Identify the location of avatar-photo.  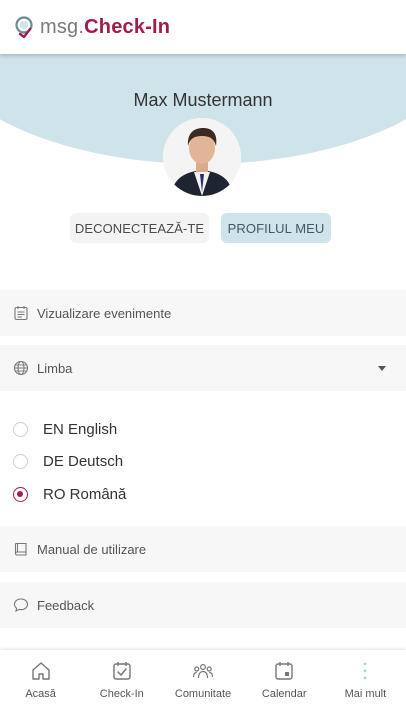
(202, 157).